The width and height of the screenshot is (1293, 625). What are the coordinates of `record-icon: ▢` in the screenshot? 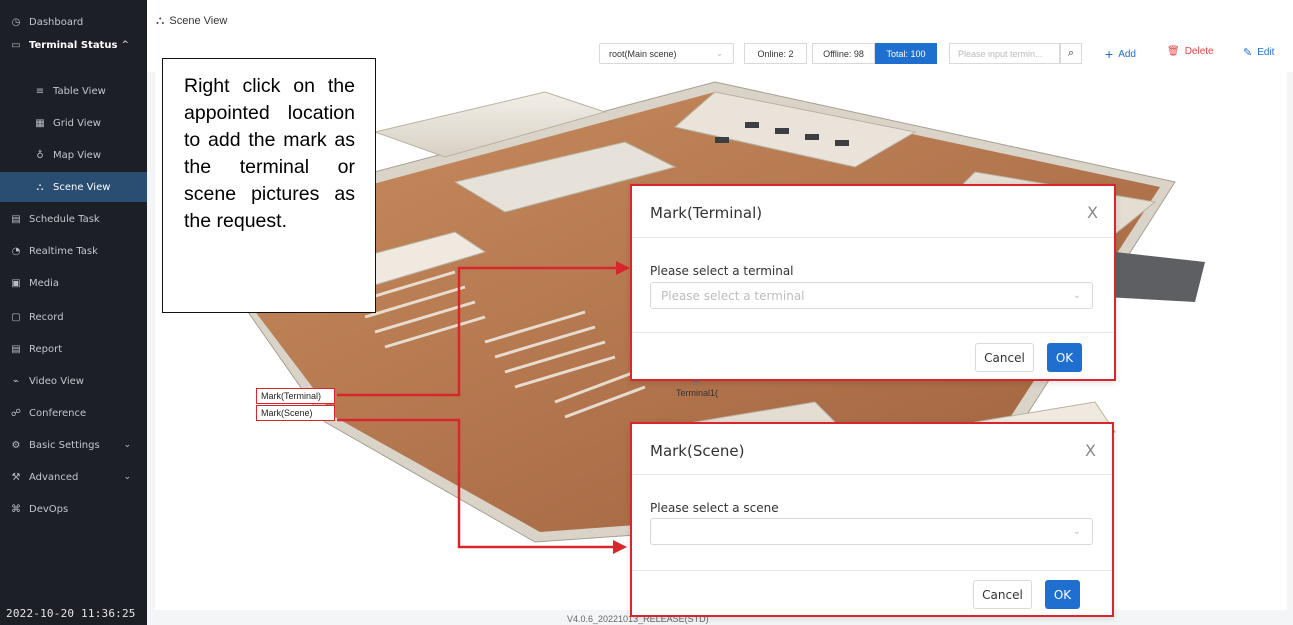 It's located at (16, 317).